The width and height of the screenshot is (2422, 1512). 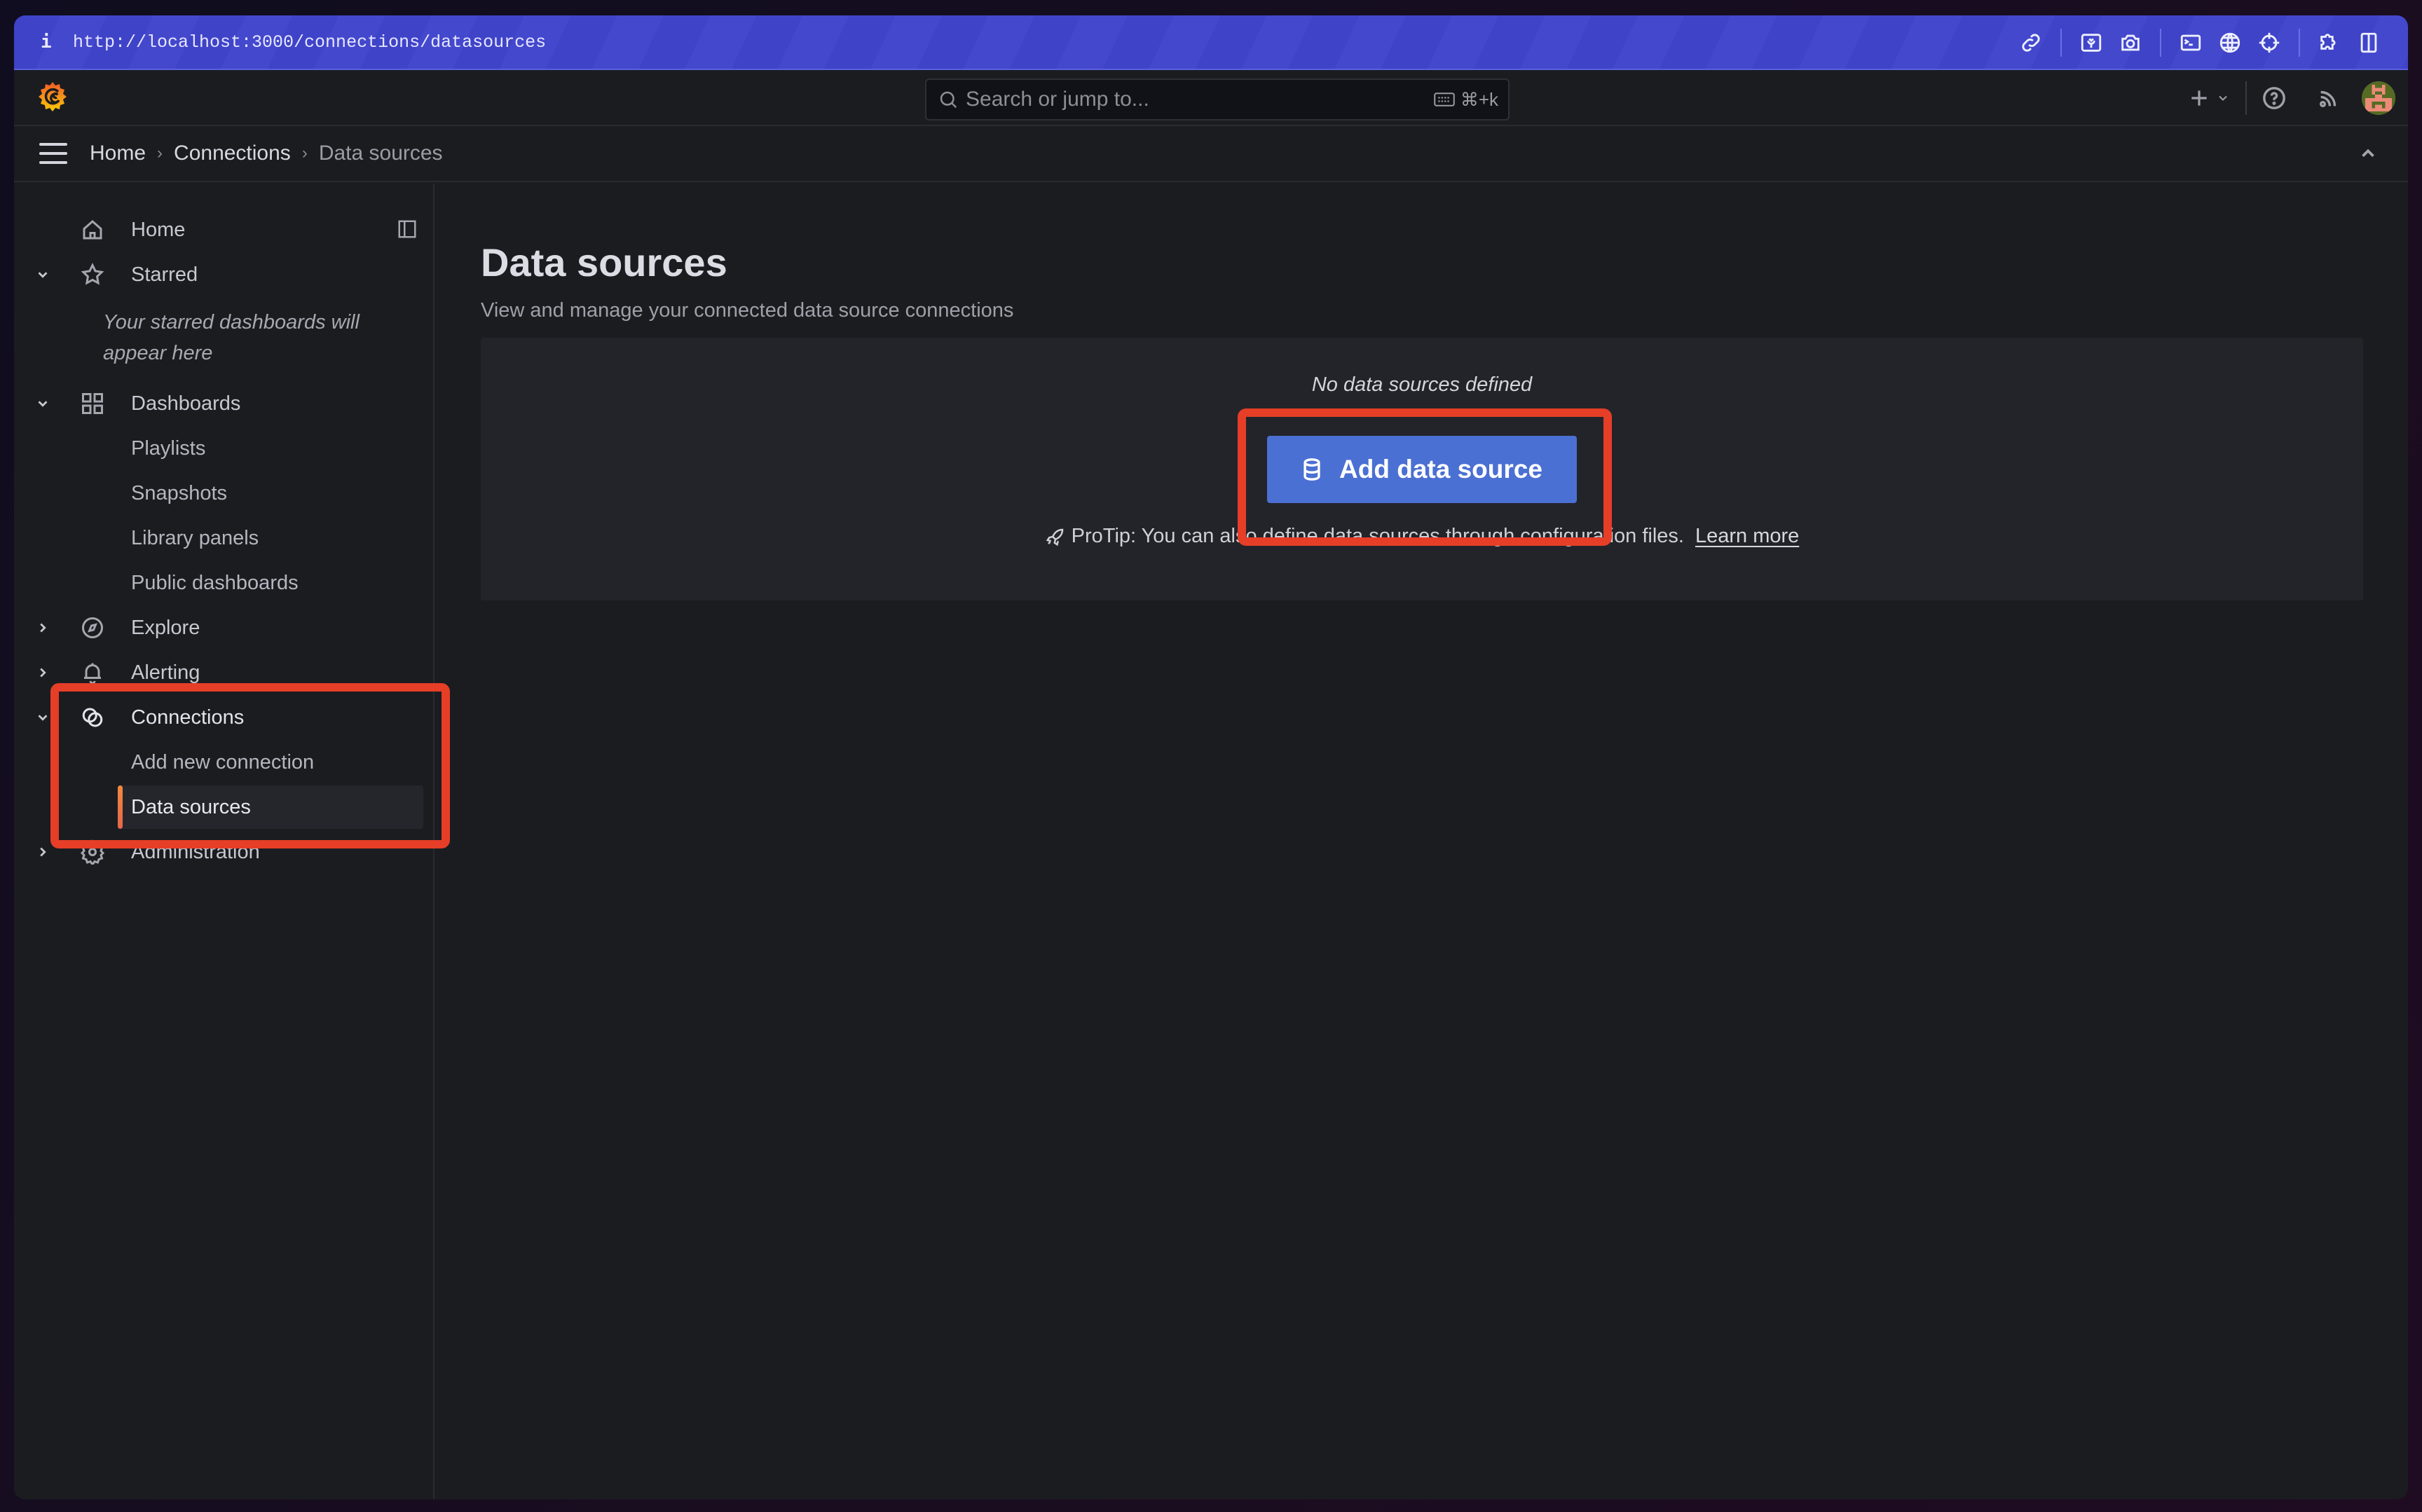 I want to click on help-button, so click(x=2274, y=98).